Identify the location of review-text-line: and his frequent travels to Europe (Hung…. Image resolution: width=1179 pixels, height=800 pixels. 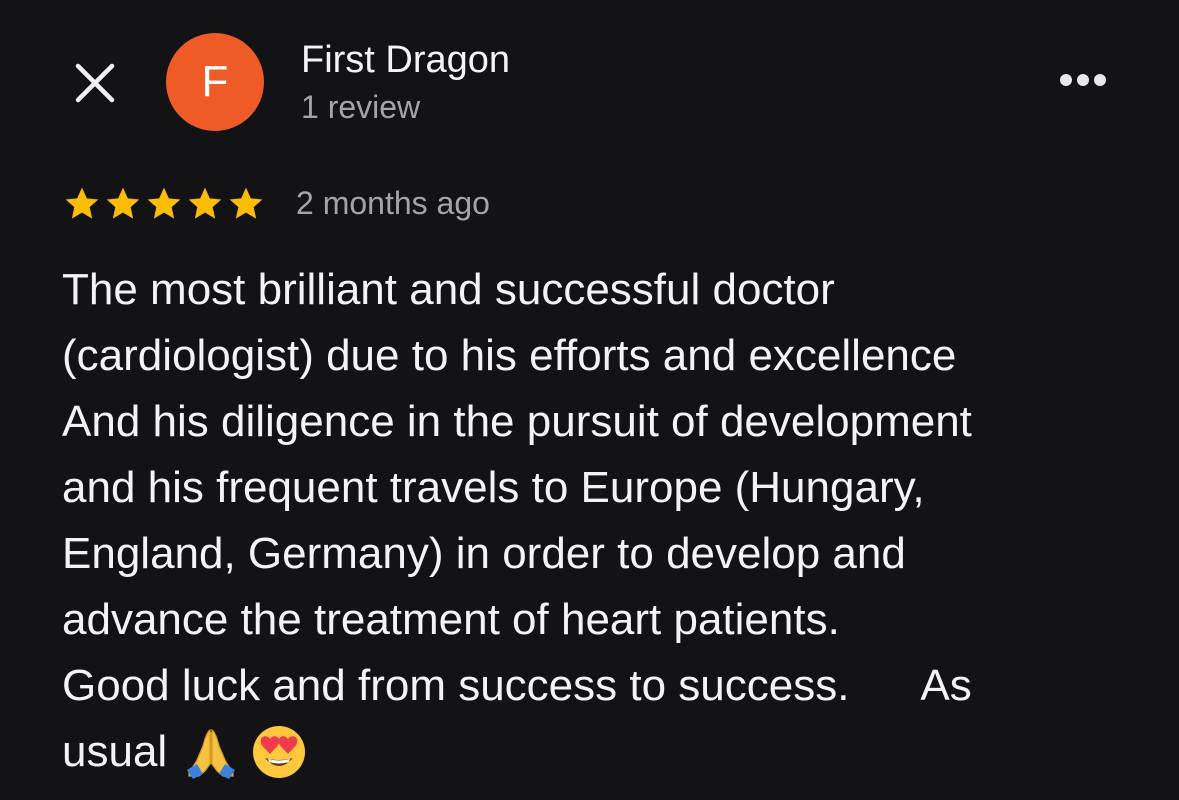
(493, 487).